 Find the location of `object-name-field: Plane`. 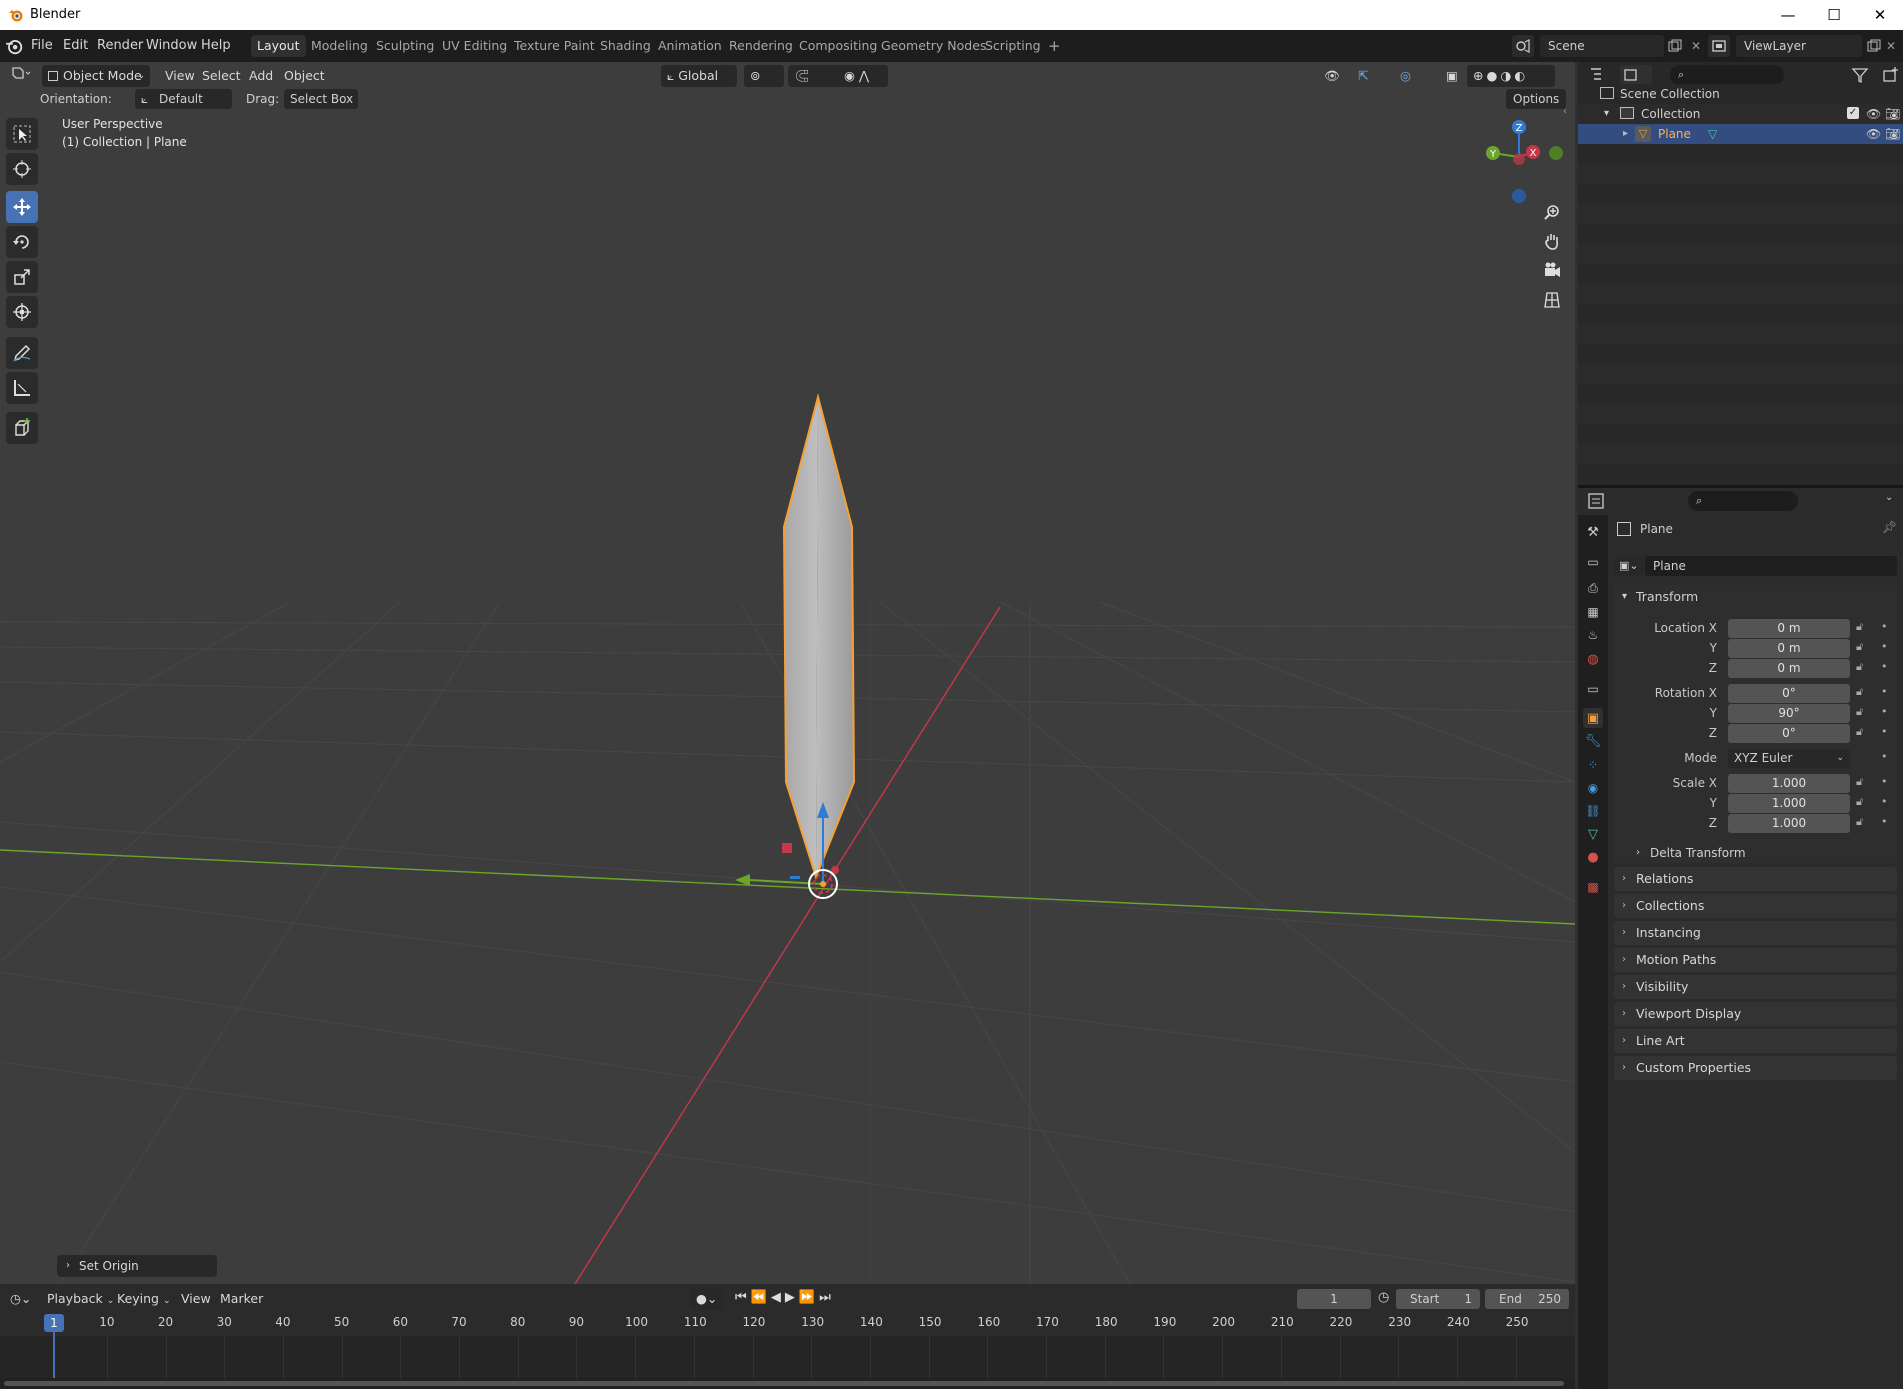

object-name-field: Plane is located at coordinates (1771, 566).